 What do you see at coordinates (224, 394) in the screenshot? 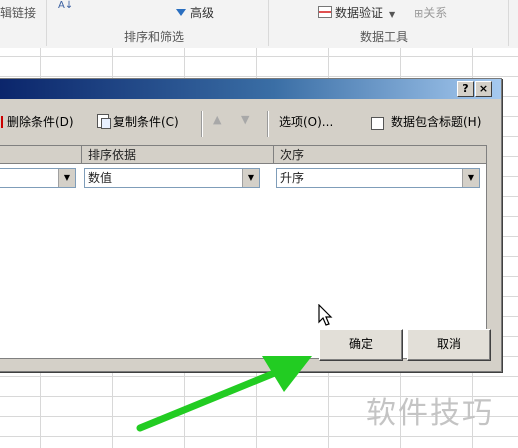
I see `annotation-arrow-icon` at bounding box center [224, 394].